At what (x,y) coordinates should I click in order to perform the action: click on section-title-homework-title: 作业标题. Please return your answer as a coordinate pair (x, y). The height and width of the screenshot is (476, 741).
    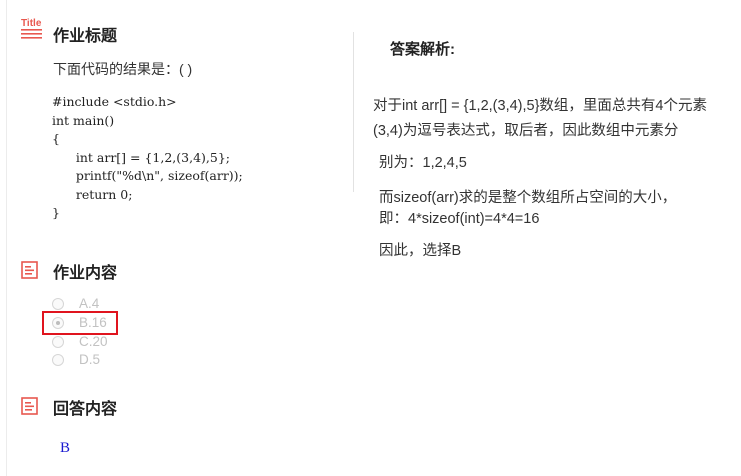
    Looking at the image, I should click on (85, 36).